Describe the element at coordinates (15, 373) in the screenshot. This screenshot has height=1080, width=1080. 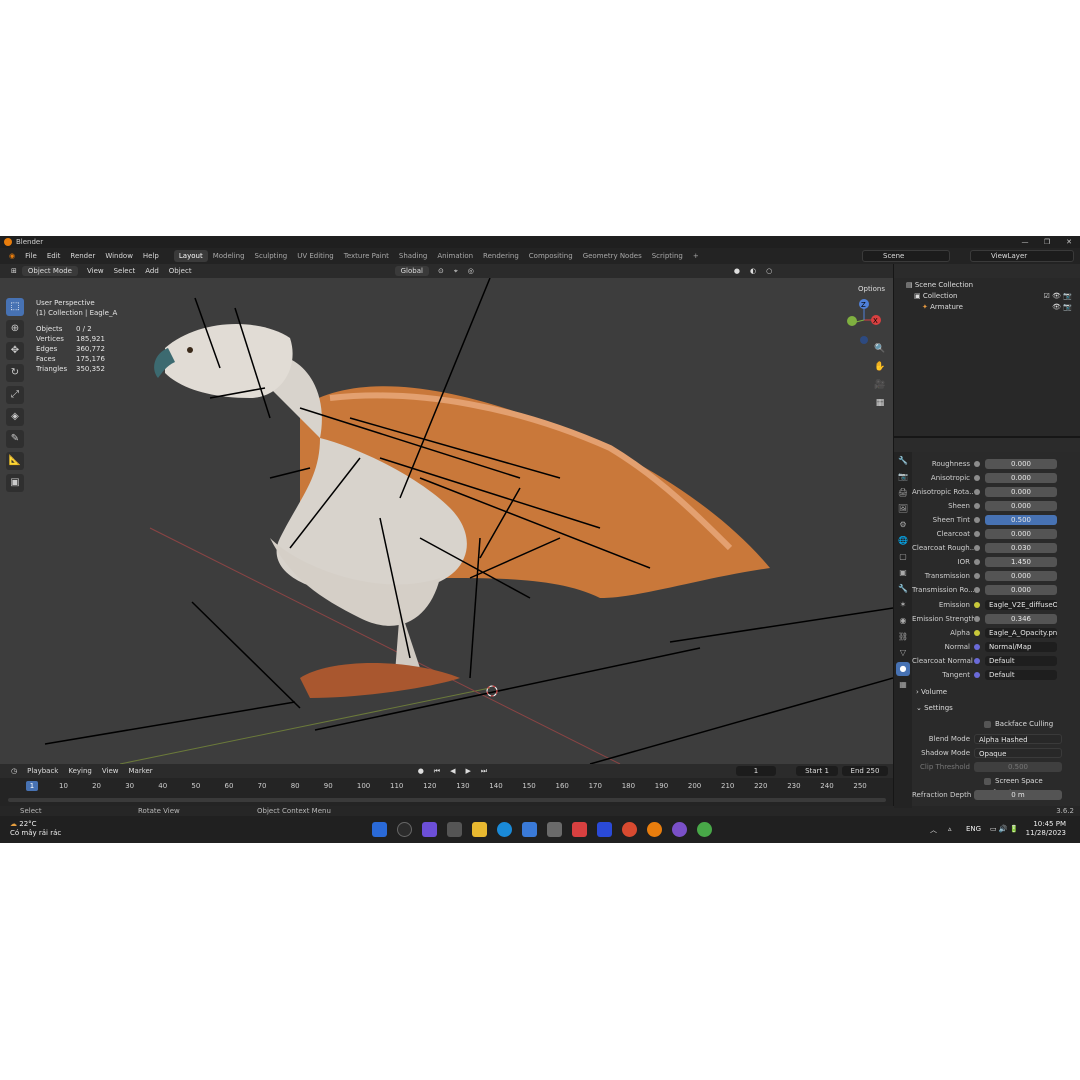
I see `rotate-tool-icon: ↻` at that location.